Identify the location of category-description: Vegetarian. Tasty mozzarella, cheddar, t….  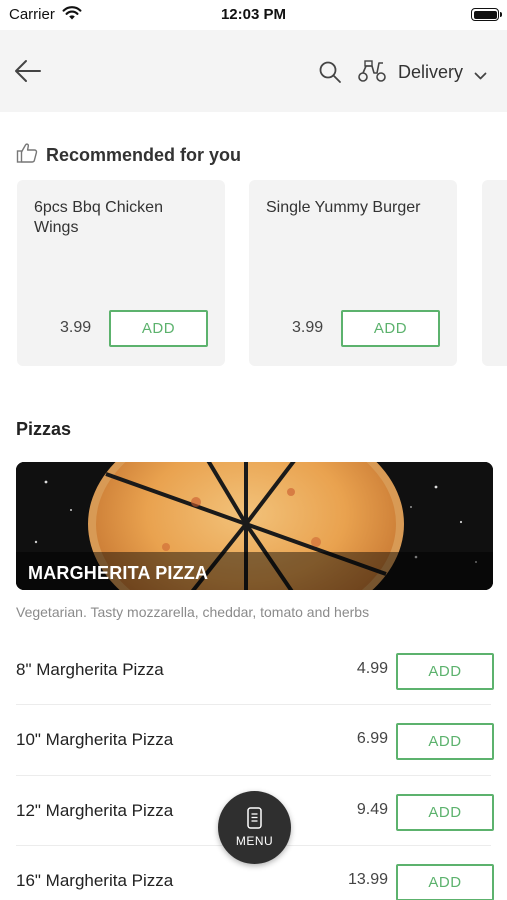
(193, 612).